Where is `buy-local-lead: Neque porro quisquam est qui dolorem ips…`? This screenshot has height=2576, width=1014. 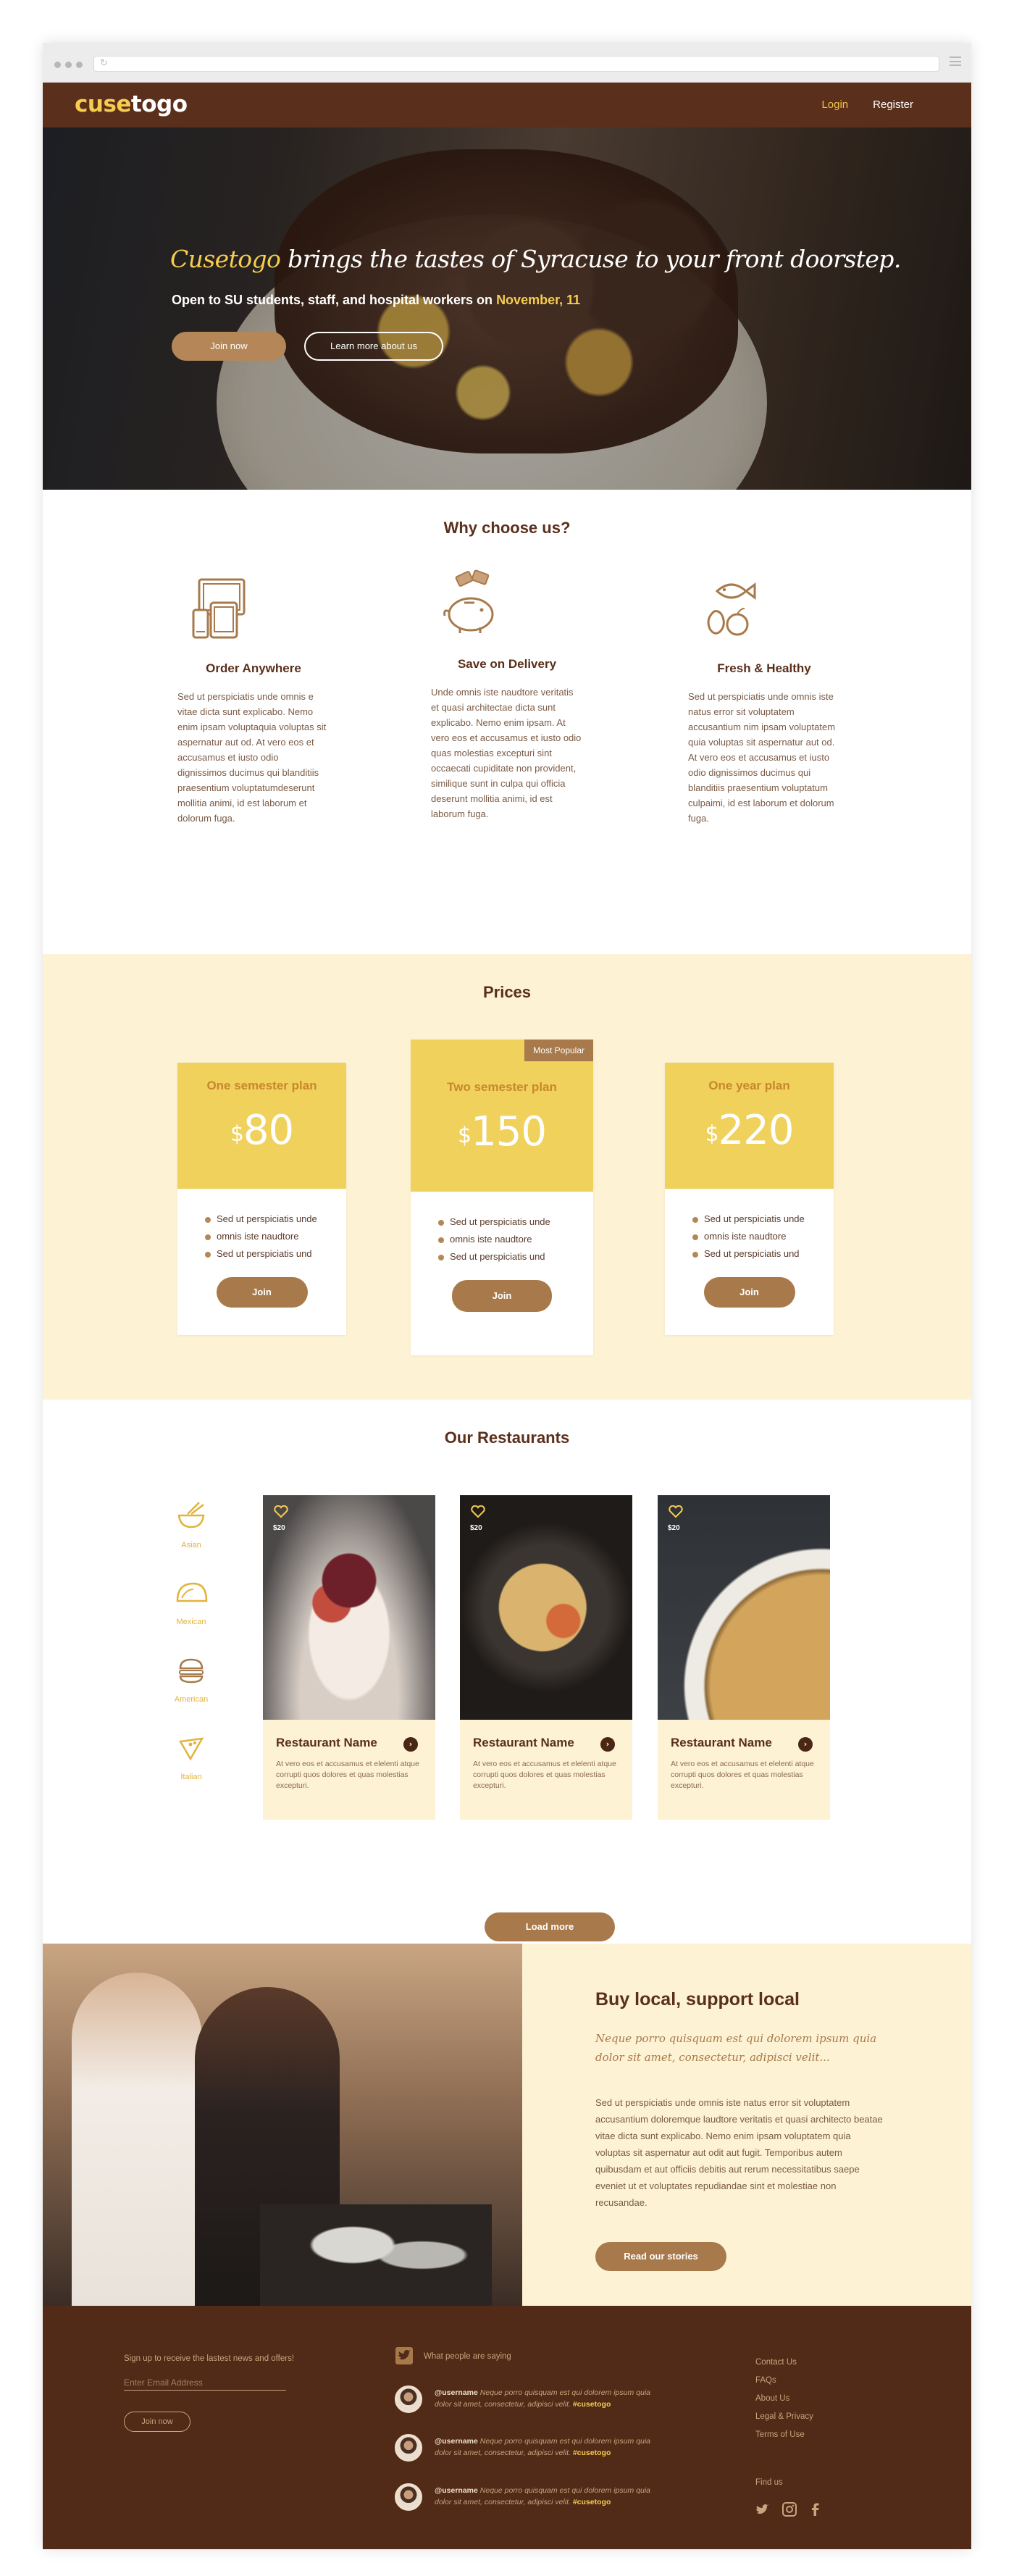
buy-local-lead: Neque porro quisquam est qui dolorem ips… is located at coordinates (736, 2048).